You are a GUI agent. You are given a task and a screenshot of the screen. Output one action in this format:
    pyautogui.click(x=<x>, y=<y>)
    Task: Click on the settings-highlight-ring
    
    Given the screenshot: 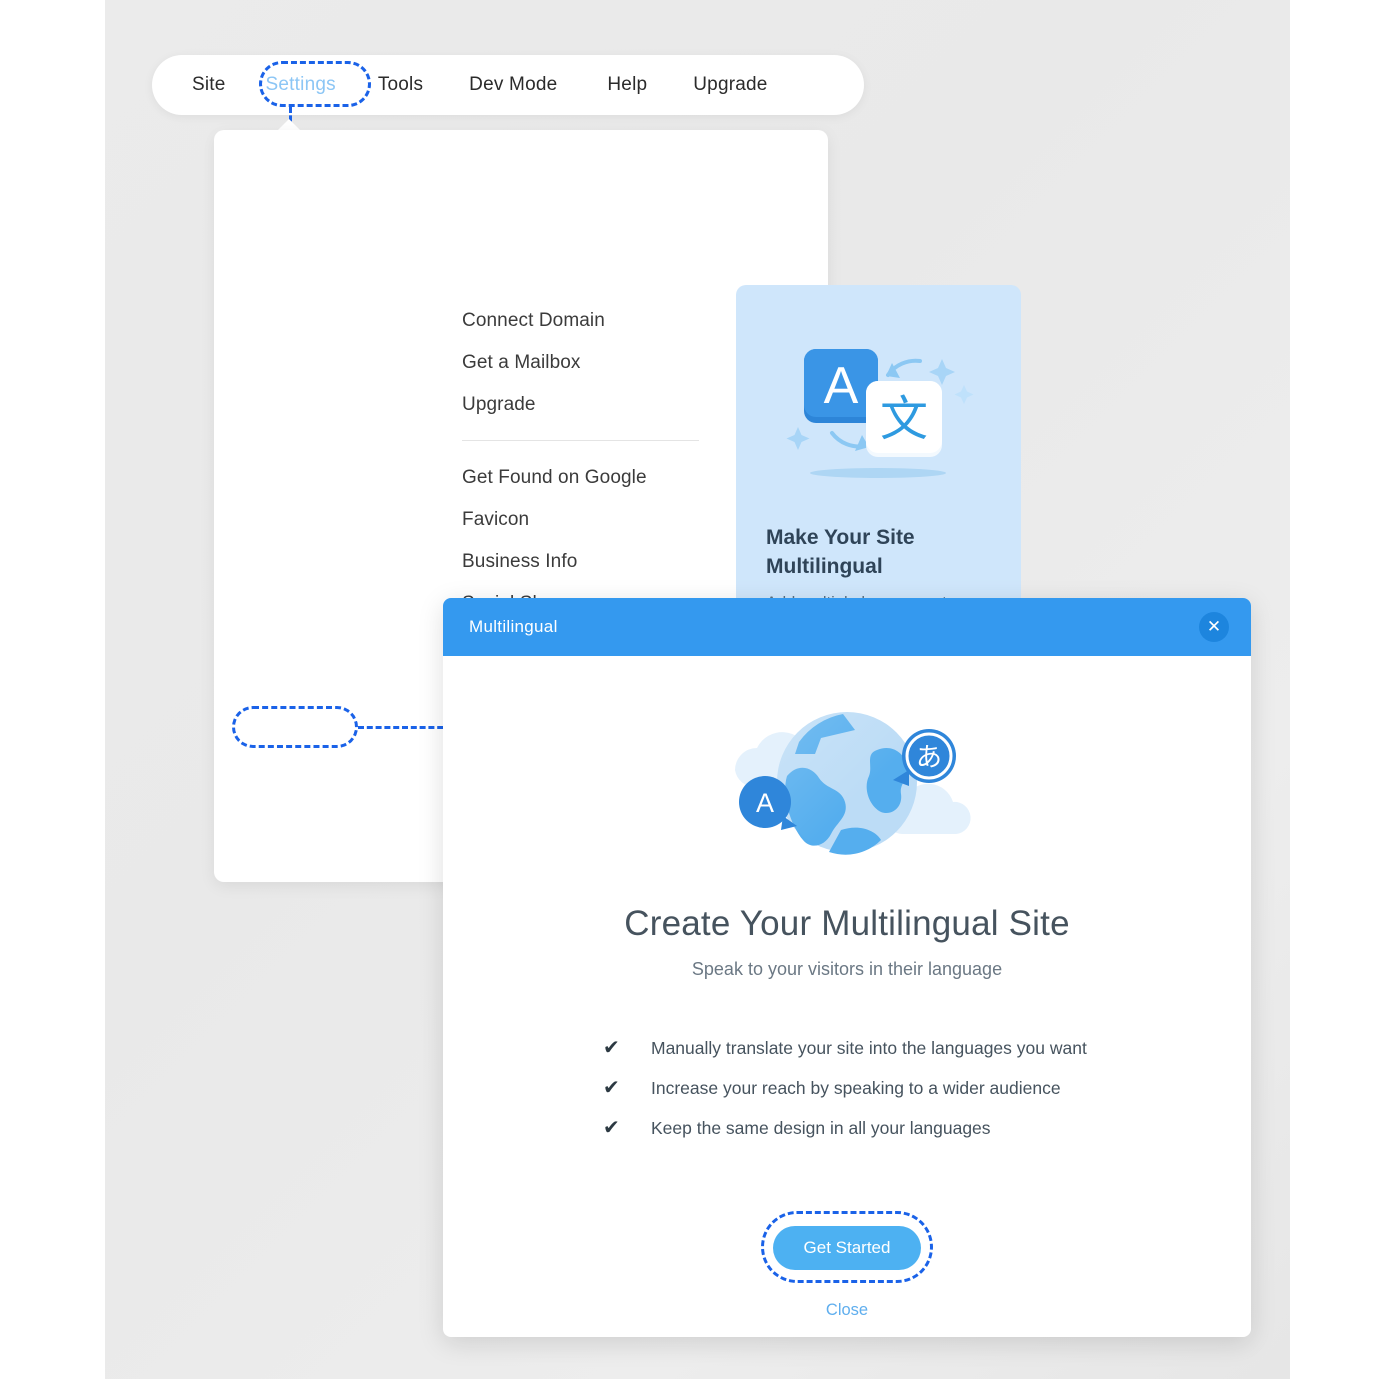 What is the action you would take?
    pyautogui.click(x=315, y=84)
    